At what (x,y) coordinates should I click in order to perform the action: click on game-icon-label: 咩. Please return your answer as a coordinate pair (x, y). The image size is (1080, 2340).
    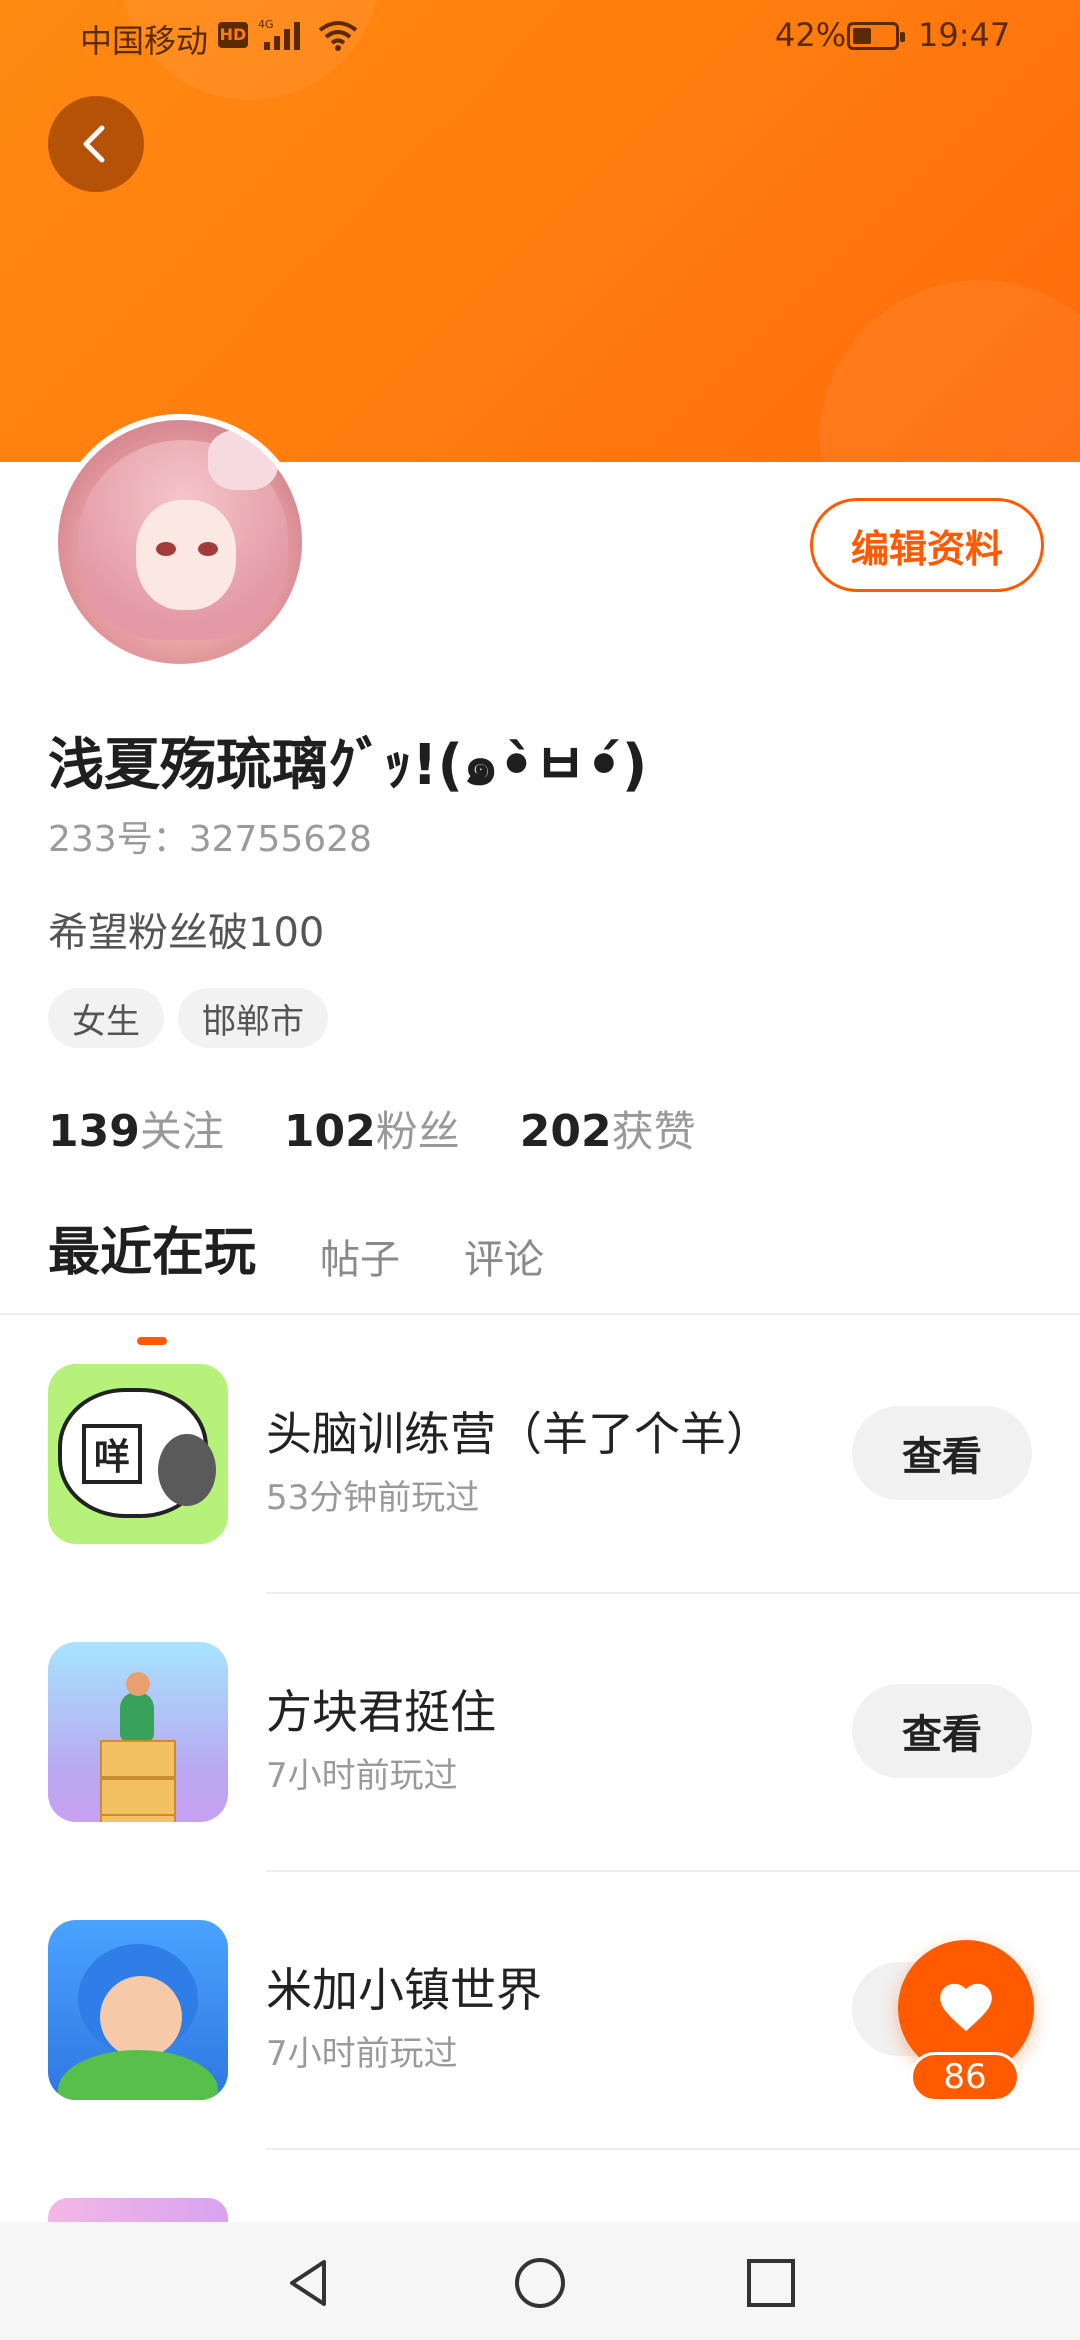
    Looking at the image, I should click on (112, 1454).